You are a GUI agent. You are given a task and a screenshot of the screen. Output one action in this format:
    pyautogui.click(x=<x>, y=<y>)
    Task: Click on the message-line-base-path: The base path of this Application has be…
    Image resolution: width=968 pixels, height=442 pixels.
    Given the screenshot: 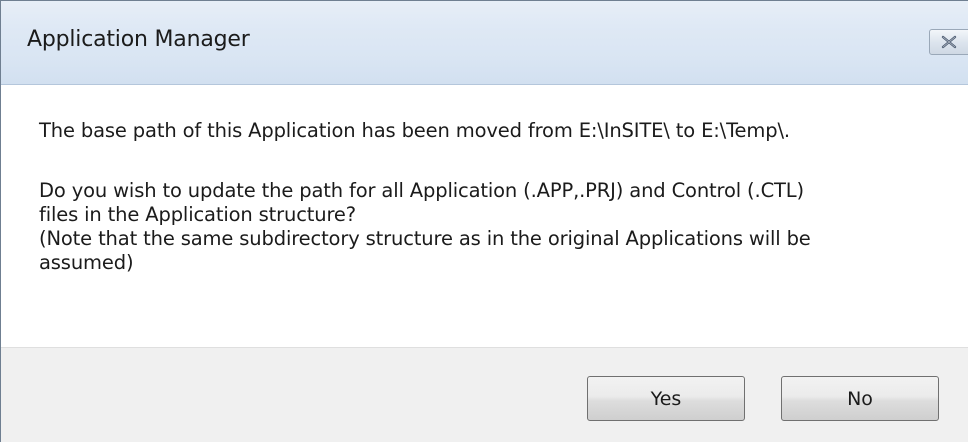 What is the action you would take?
    pyautogui.click(x=414, y=130)
    